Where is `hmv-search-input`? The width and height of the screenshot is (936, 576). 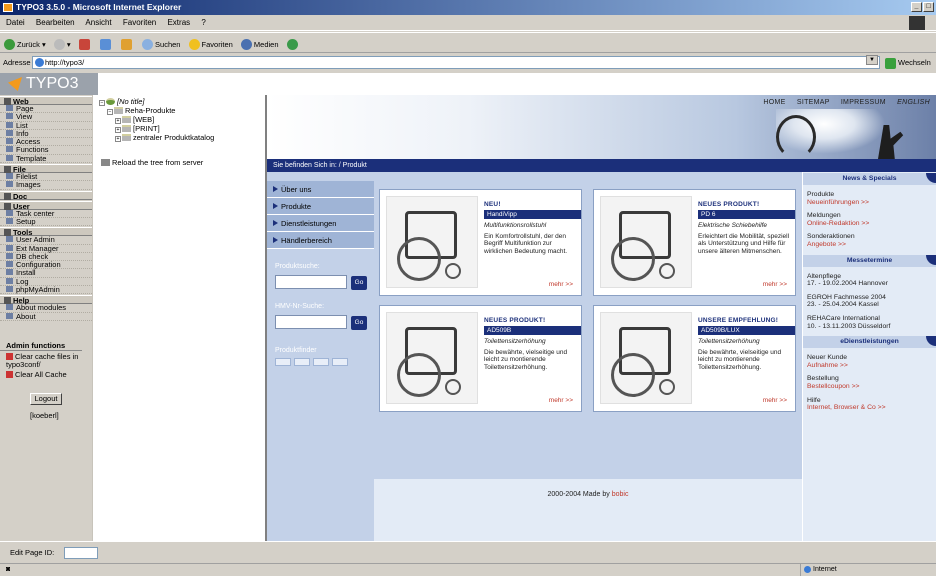 hmv-search-input is located at coordinates (311, 322).